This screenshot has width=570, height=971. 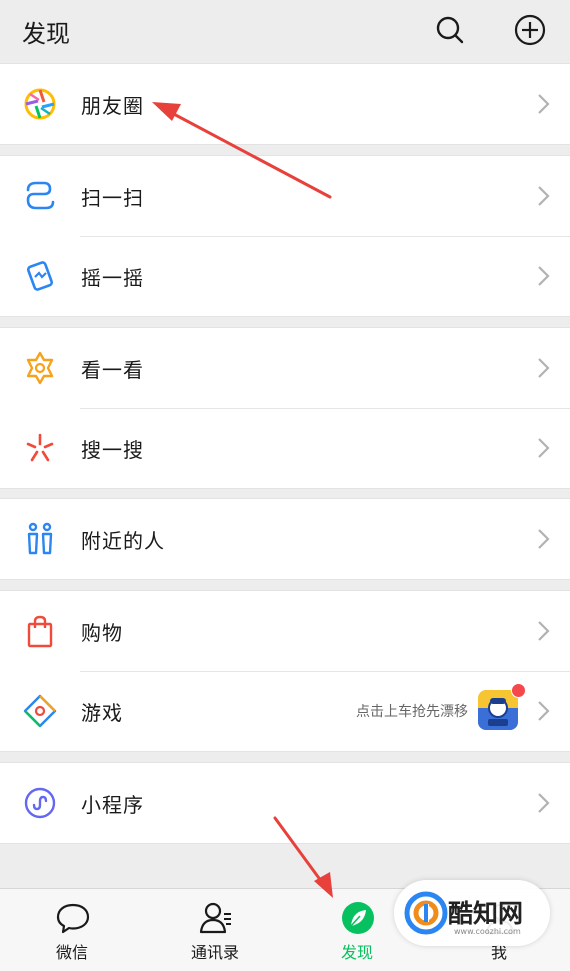 I want to click on menu-item-label: 购物, so click(x=102, y=633).